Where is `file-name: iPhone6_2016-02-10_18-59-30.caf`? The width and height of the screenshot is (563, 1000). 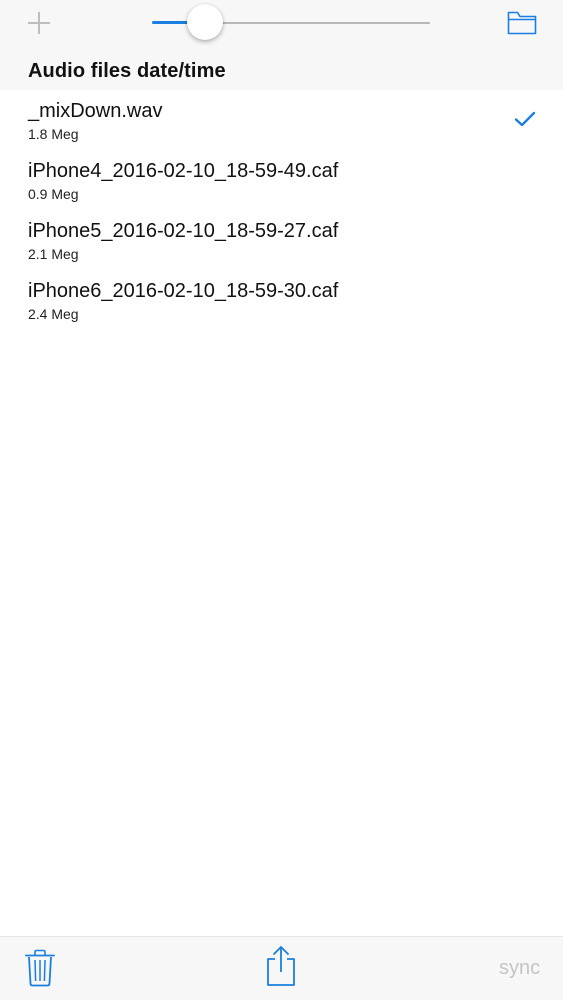 file-name: iPhone6_2016-02-10_18-59-30.caf is located at coordinates (183, 291).